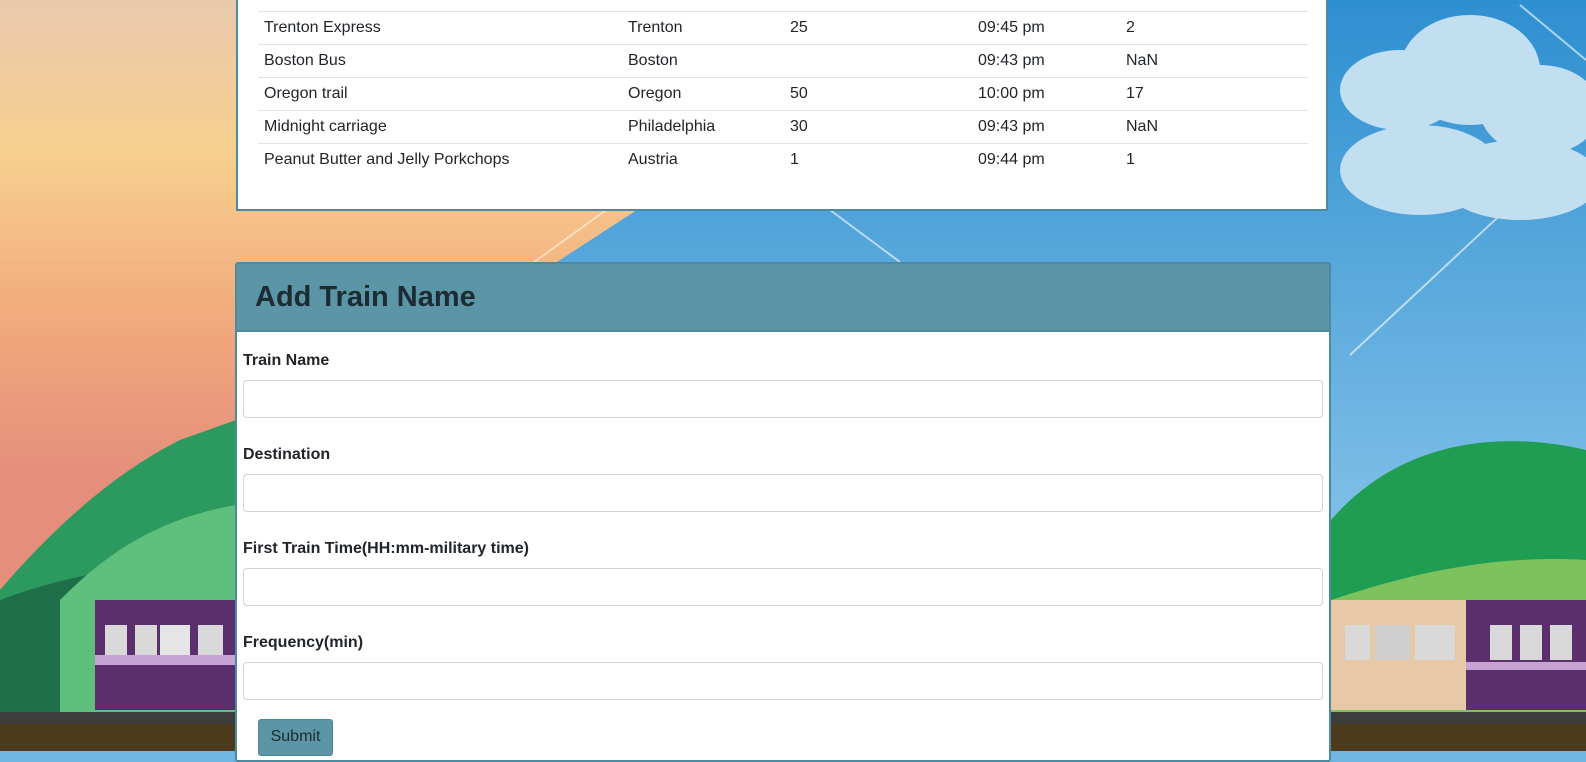 Image resolution: width=1586 pixels, height=762 pixels. What do you see at coordinates (703, 6) in the screenshot?
I see `cell-destination` at bounding box center [703, 6].